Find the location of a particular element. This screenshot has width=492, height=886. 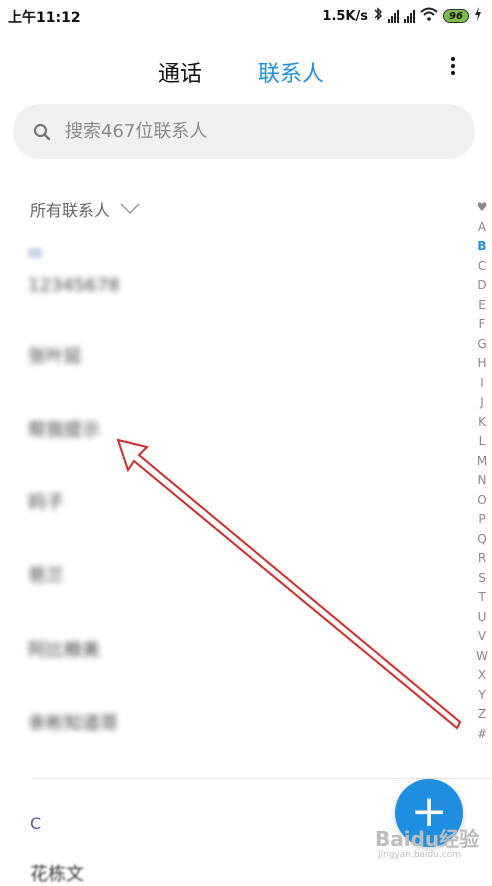

alpha-index-letter: I is located at coordinates (482, 384).